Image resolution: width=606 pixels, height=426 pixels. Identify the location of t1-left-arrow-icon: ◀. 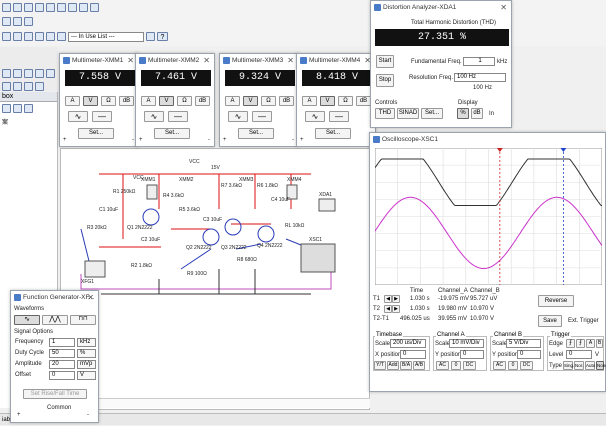
(388, 299).